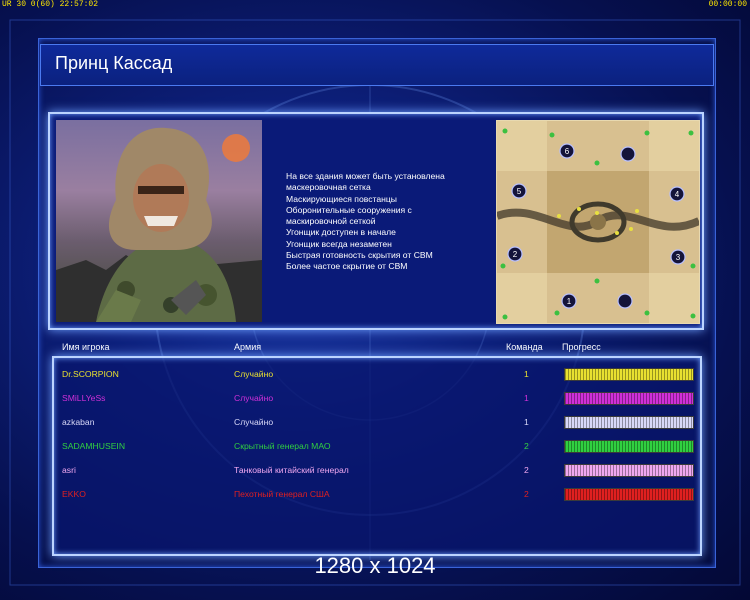 The width and height of the screenshot is (750, 600). I want to click on player-name: azkaban, so click(78, 422).